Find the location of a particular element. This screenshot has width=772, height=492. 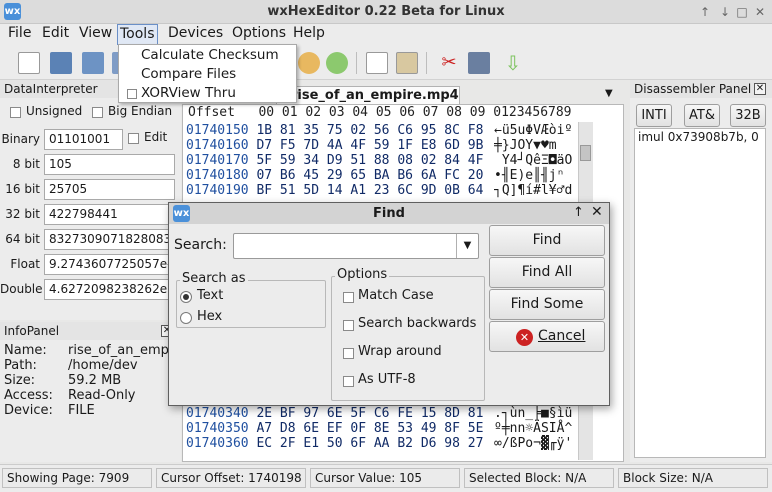

device-value: FILE is located at coordinates (81, 410).